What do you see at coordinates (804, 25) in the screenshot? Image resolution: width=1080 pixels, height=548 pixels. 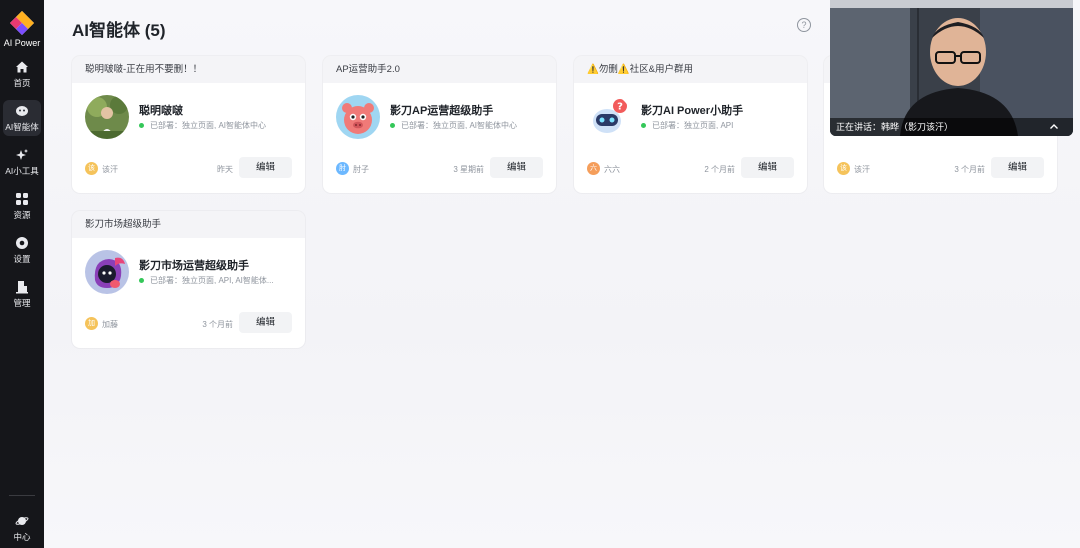 I see `help-icon: ?` at bounding box center [804, 25].